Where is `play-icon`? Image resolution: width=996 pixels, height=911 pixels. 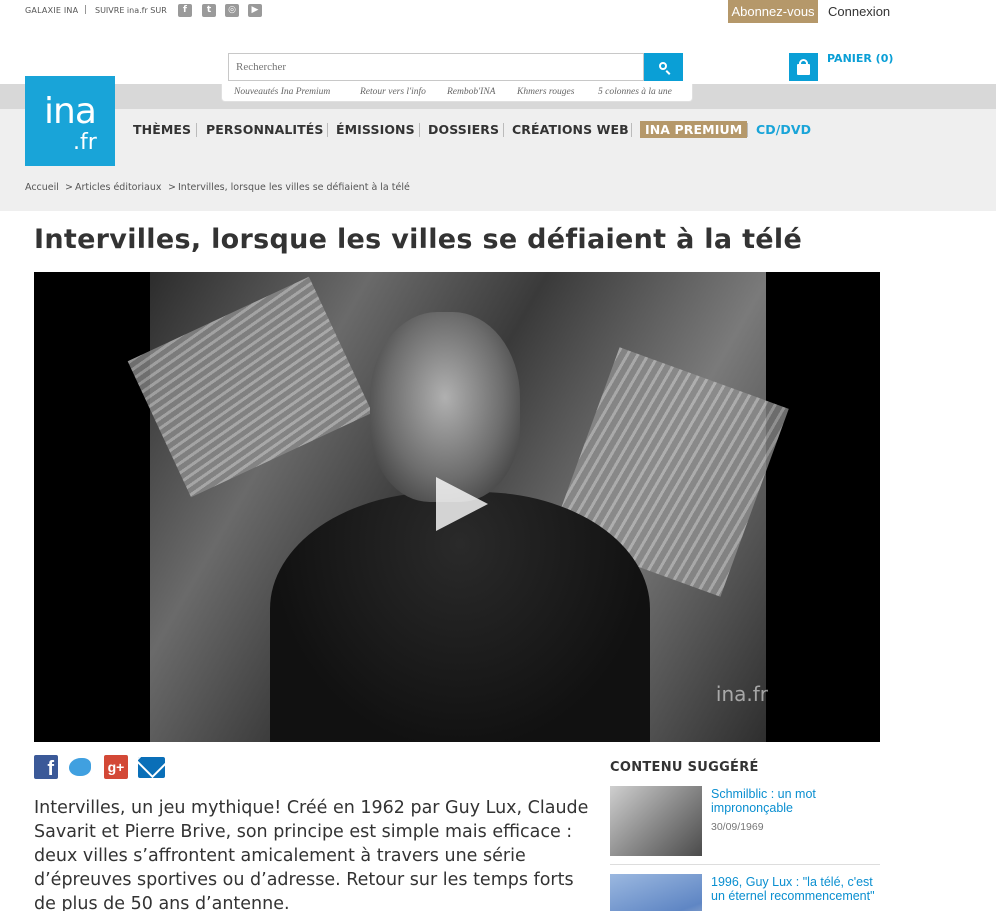 play-icon is located at coordinates (462, 504).